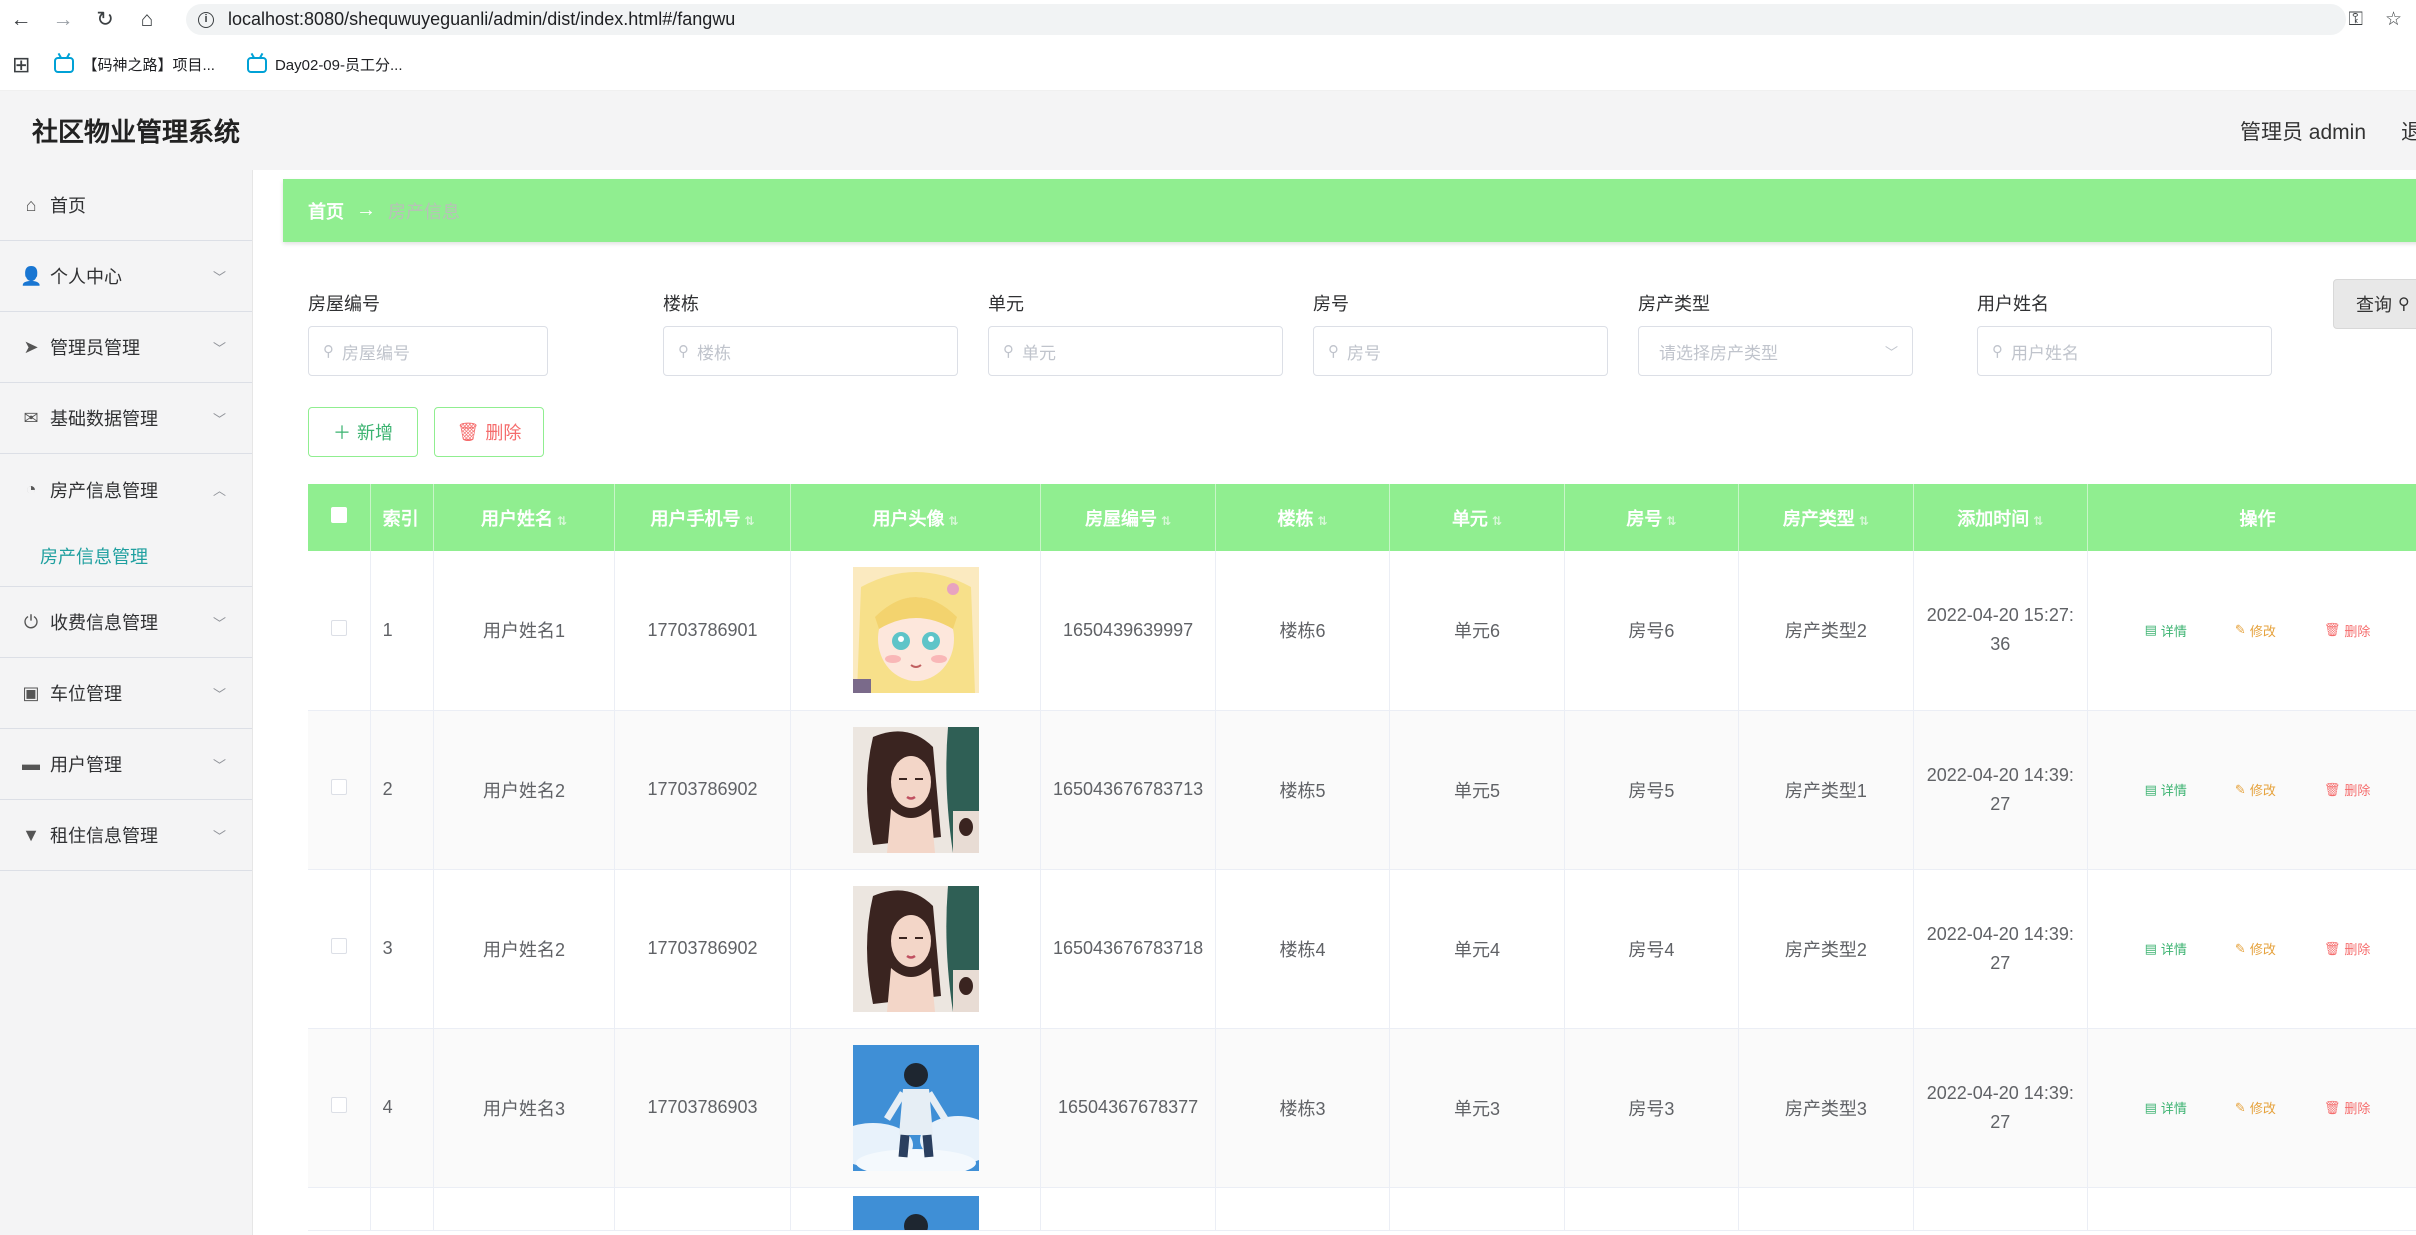  I want to click on home-page-icon: ⌂, so click(147, 19).